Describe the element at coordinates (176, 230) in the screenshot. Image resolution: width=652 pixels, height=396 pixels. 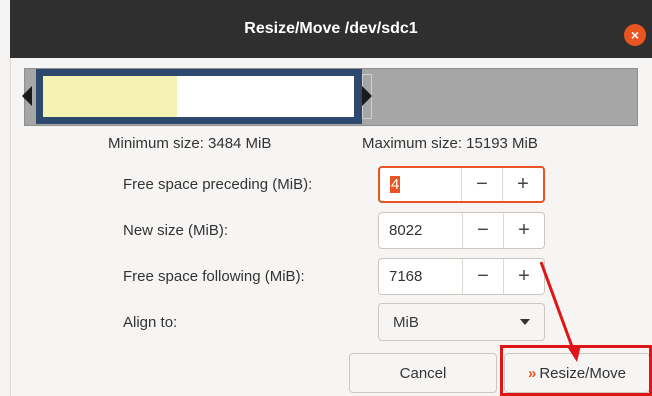
I see `new-size-label: New size (MiB):` at that location.